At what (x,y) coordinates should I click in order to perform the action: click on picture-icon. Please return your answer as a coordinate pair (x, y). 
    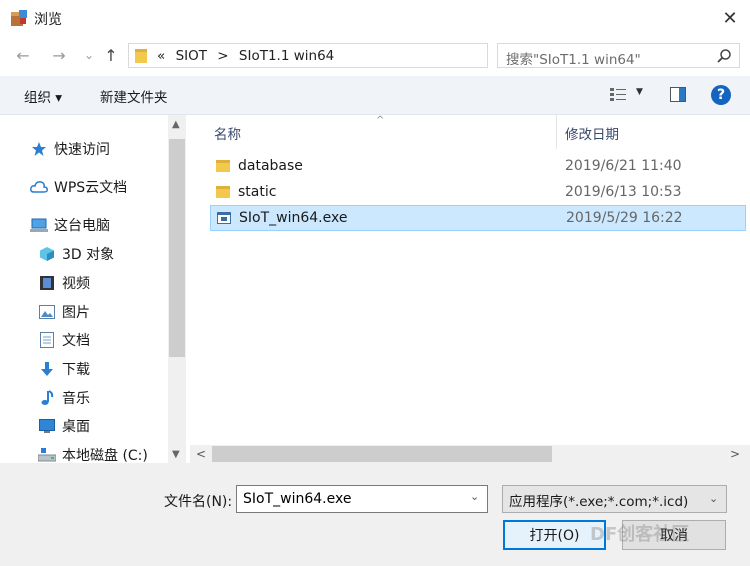
    Looking at the image, I should click on (47, 312).